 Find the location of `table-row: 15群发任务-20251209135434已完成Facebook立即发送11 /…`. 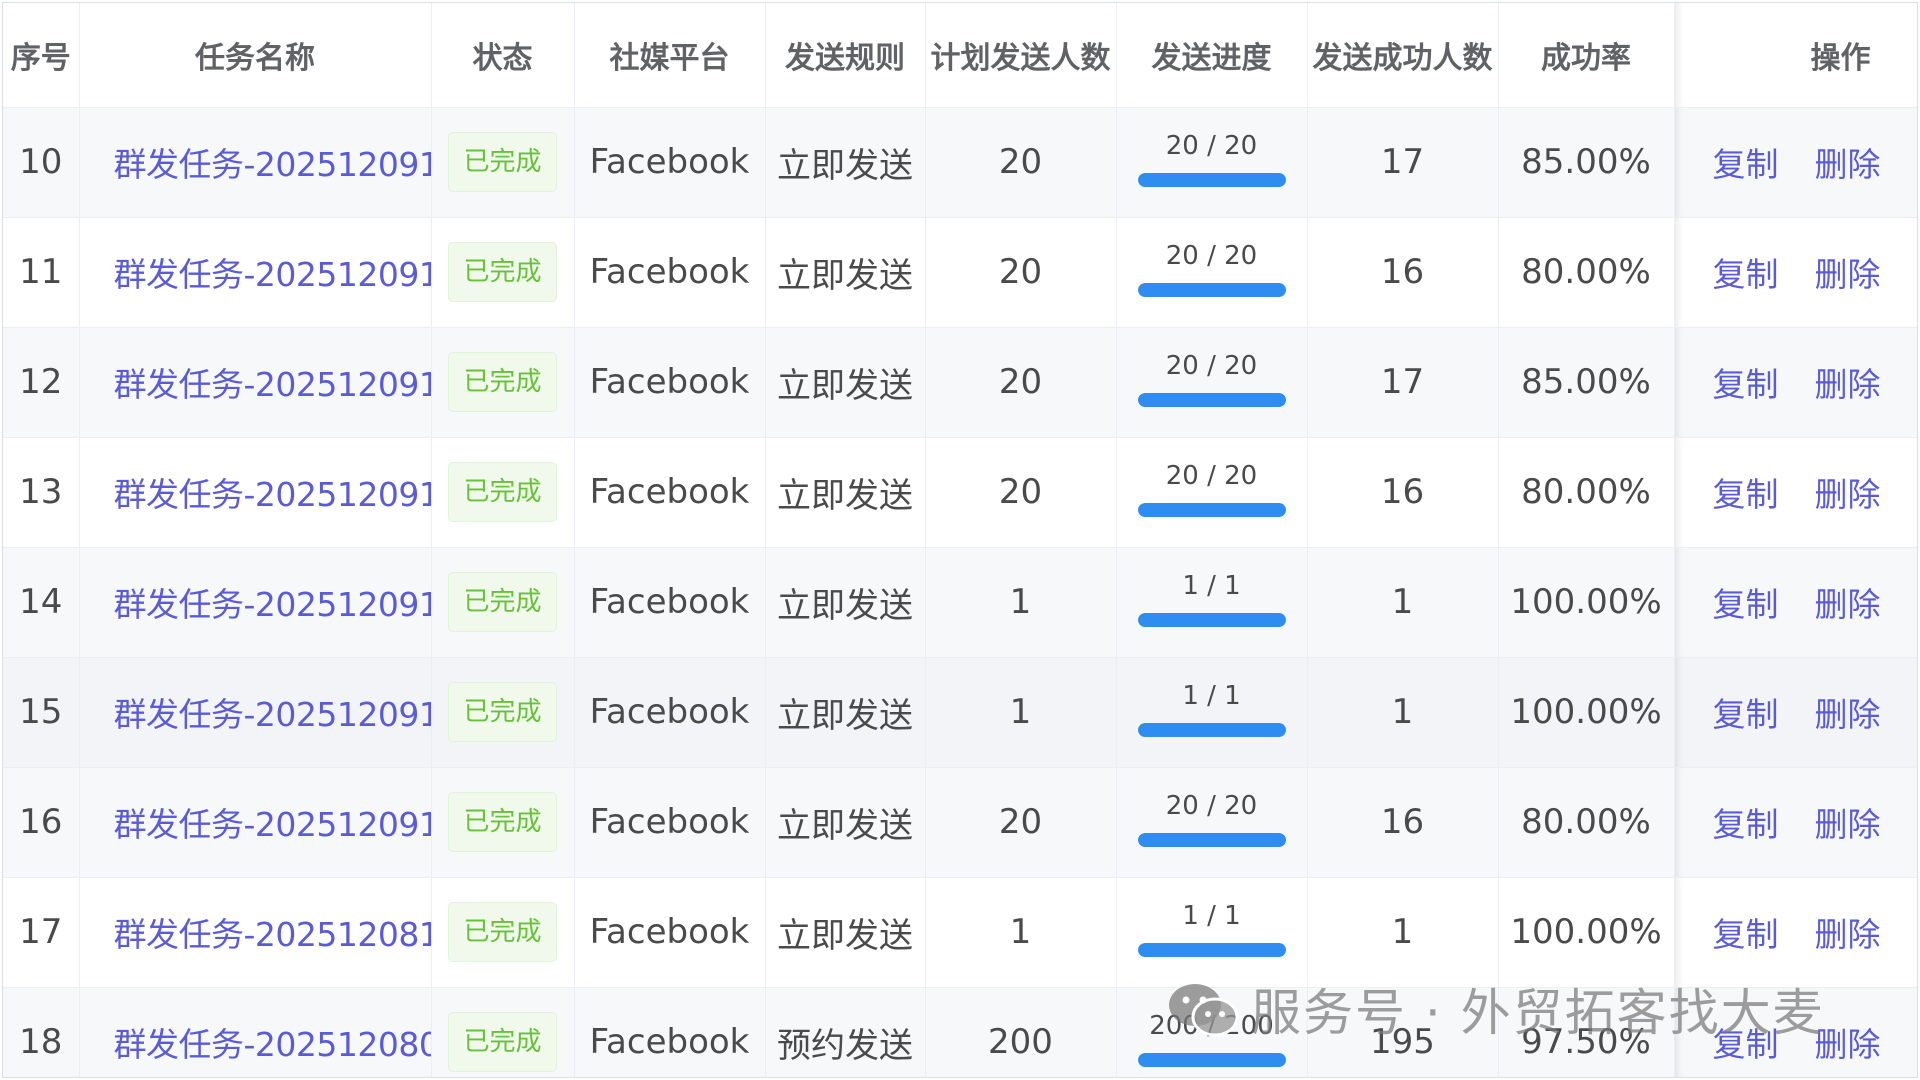

table-row: 15群发任务-20251209135434已完成Facebook立即发送11 /… is located at coordinates (960, 712).